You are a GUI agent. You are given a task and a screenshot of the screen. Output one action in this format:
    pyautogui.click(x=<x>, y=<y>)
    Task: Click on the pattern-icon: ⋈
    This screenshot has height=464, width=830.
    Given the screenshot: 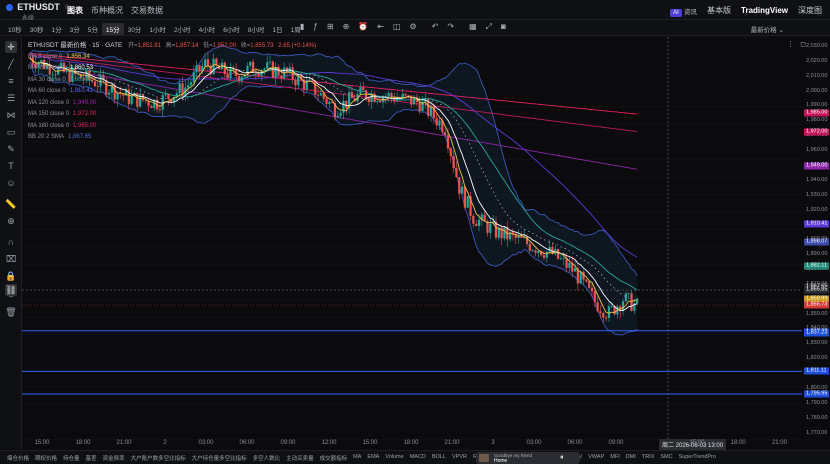 What is the action you would take?
    pyautogui.click(x=11, y=115)
    